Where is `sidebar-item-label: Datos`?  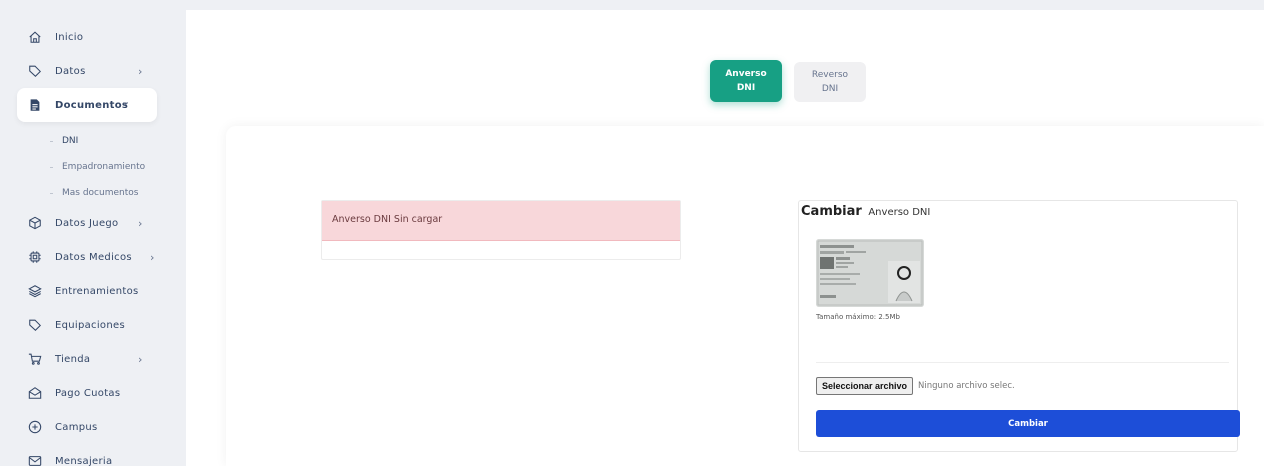
sidebar-item-label: Datos is located at coordinates (70, 71).